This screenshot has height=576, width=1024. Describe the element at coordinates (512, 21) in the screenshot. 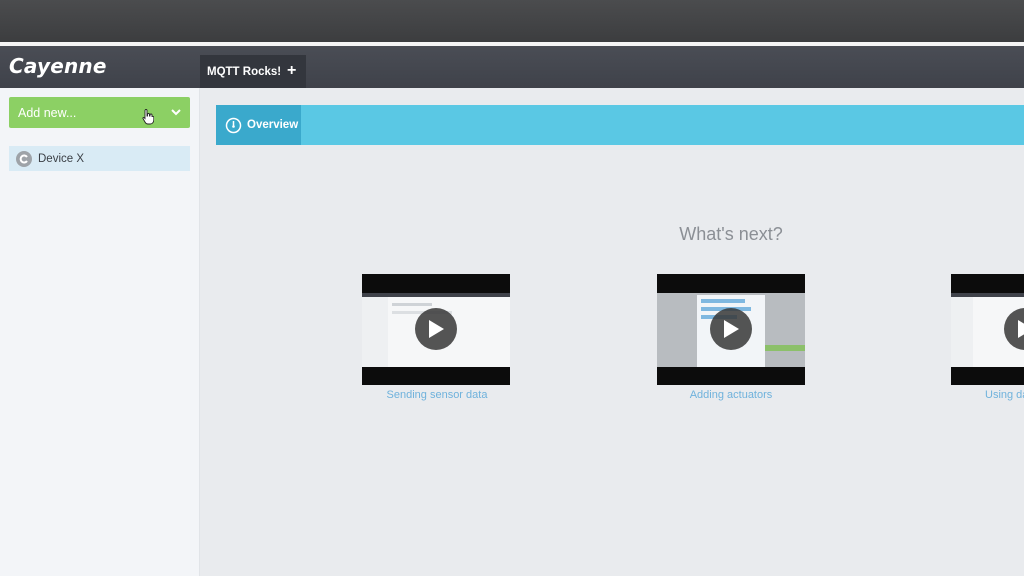

I see `browser-top-bar` at that location.